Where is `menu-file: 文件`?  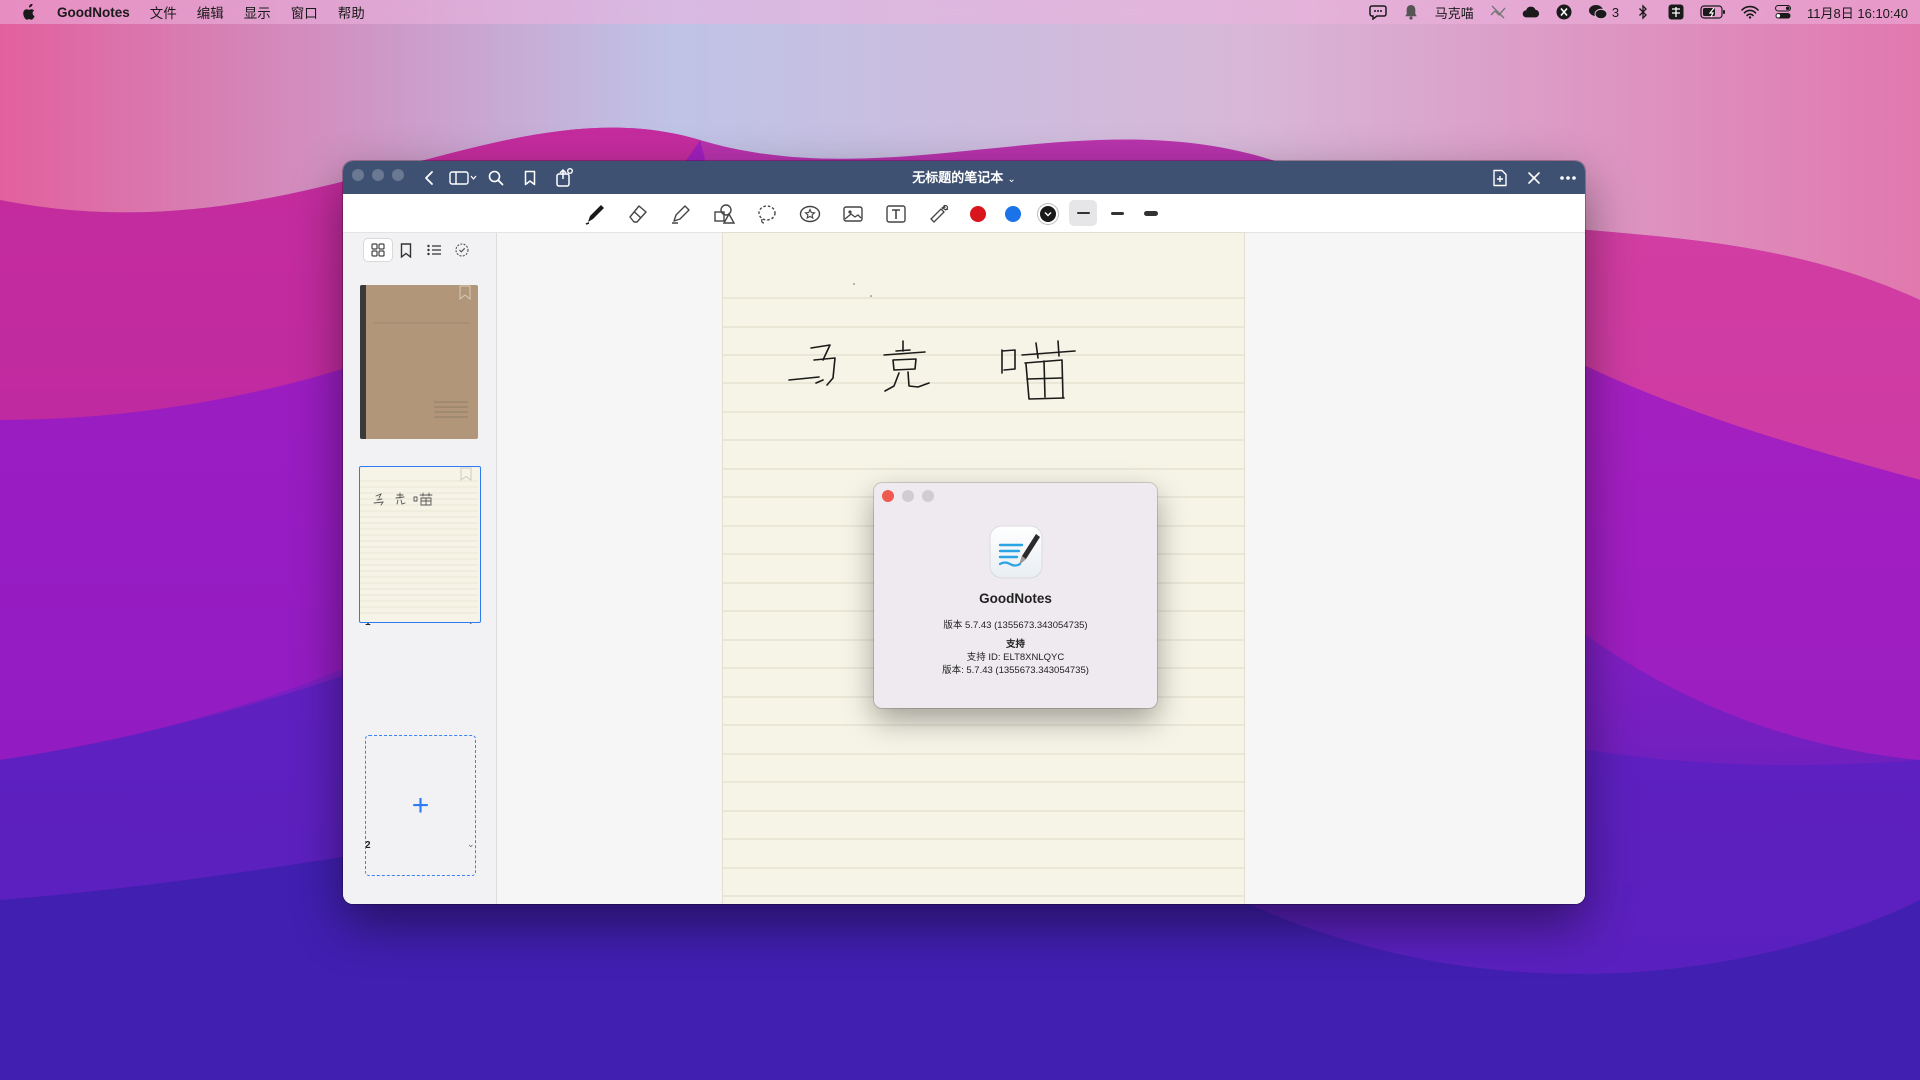
menu-file: 文件 is located at coordinates (163, 12).